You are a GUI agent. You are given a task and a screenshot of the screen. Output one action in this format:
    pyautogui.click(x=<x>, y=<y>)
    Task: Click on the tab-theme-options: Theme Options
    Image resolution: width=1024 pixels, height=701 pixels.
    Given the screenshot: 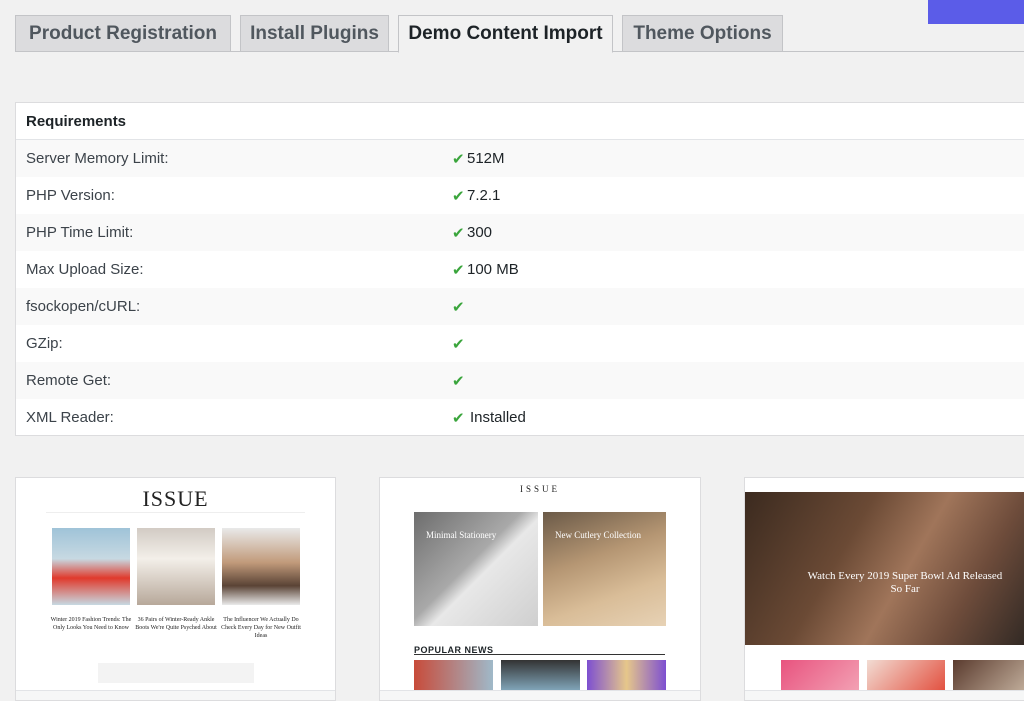 What is the action you would take?
    pyautogui.click(x=702, y=33)
    